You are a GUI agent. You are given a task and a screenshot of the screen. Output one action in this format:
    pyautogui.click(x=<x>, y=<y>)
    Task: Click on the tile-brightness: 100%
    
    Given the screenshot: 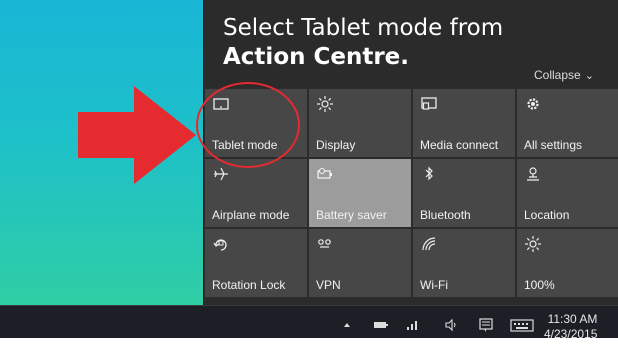 What is the action you would take?
    pyautogui.click(x=567, y=263)
    